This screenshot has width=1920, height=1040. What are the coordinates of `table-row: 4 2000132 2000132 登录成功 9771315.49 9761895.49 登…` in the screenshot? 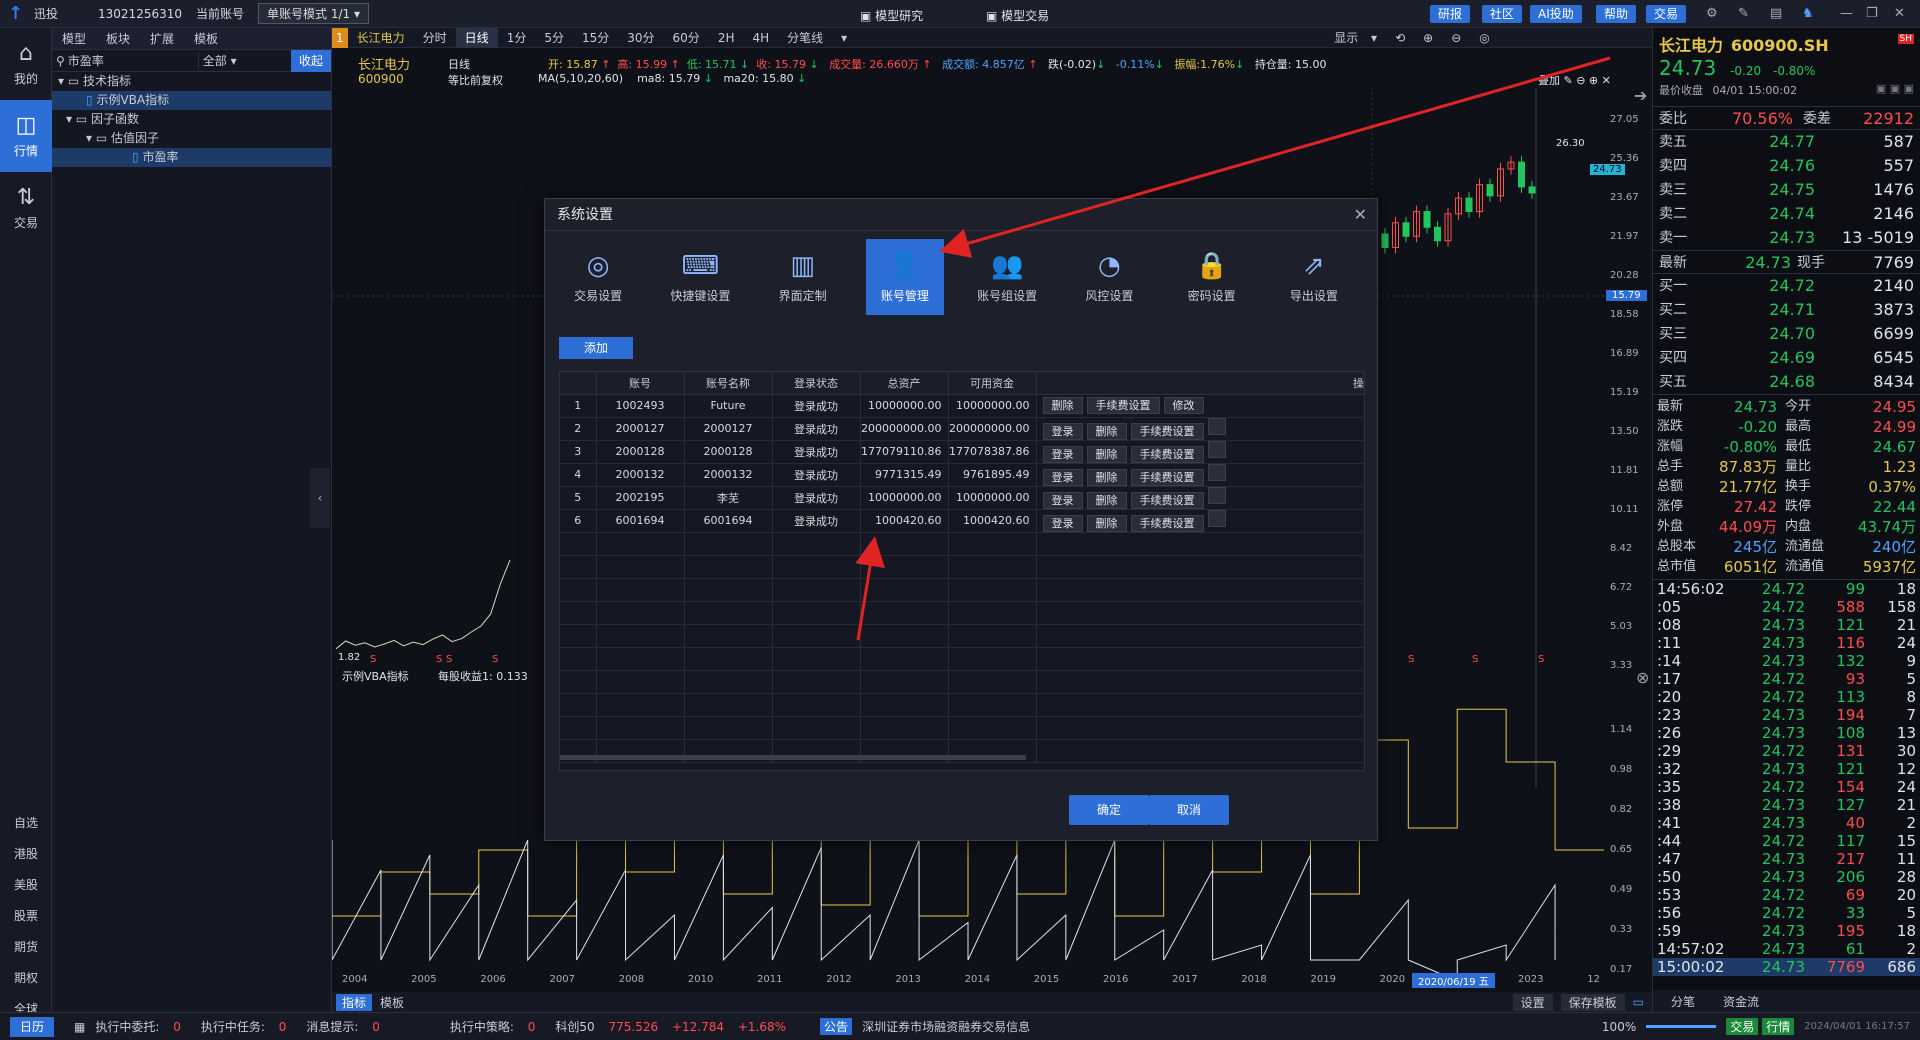 It's located at (962, 475).